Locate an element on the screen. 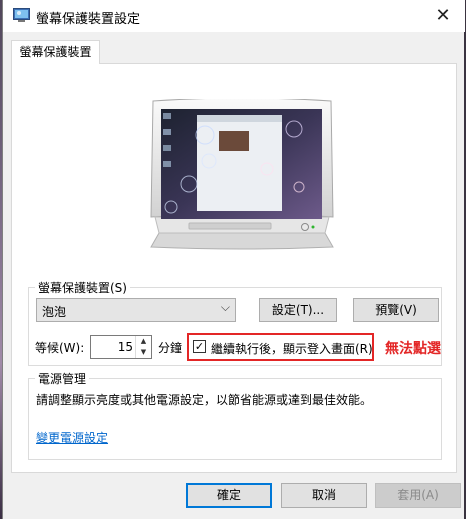  close-icon: ✕ is located at coordinates (443, 16).